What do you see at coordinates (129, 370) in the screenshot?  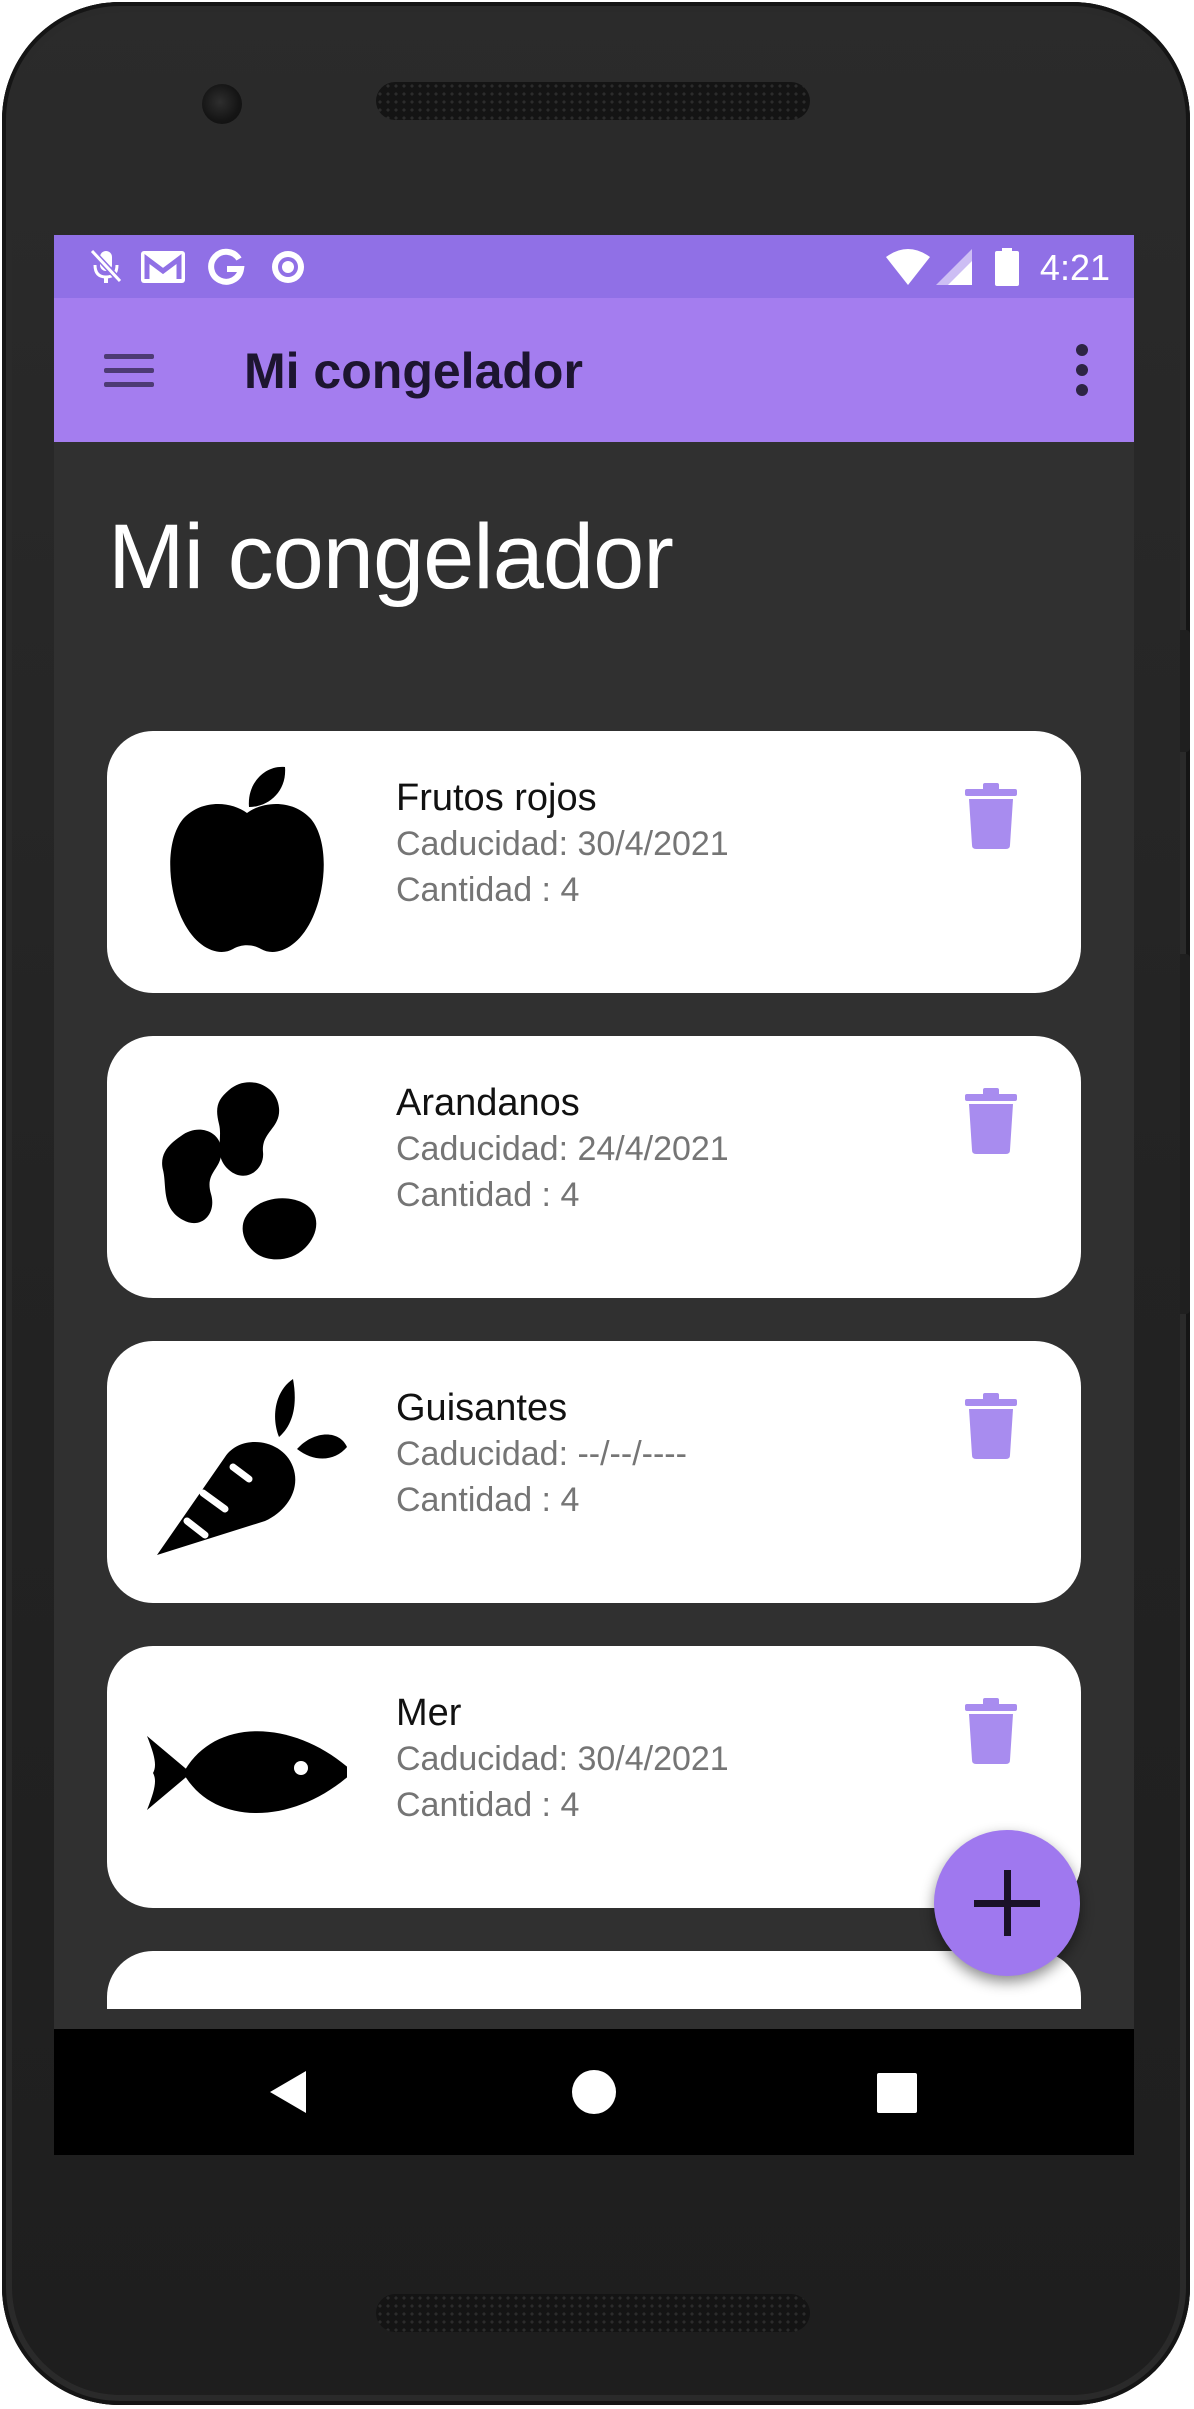 I see `hamburger-menu-icon` at bounding box center [129, 370].